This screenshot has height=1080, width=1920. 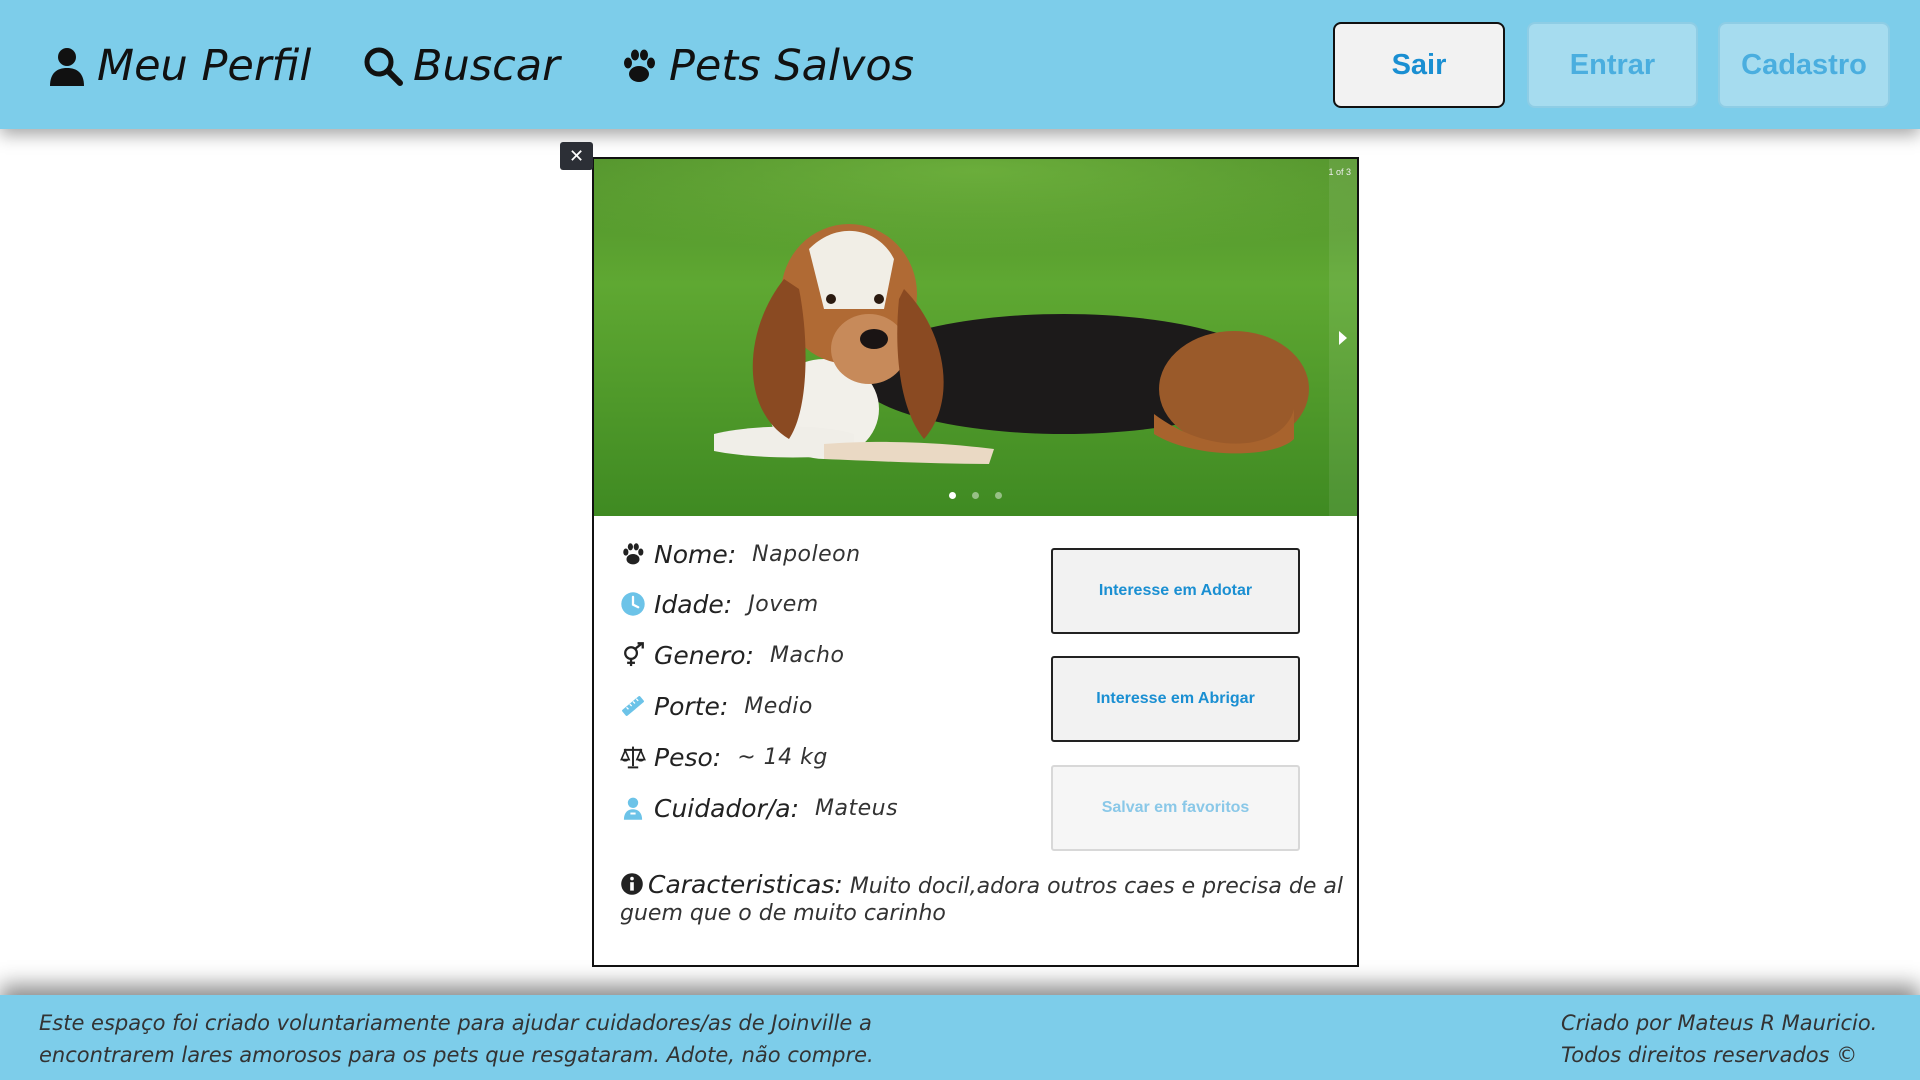 I want to click on pet-age-label: Idade:, so click(x=693, y=604).